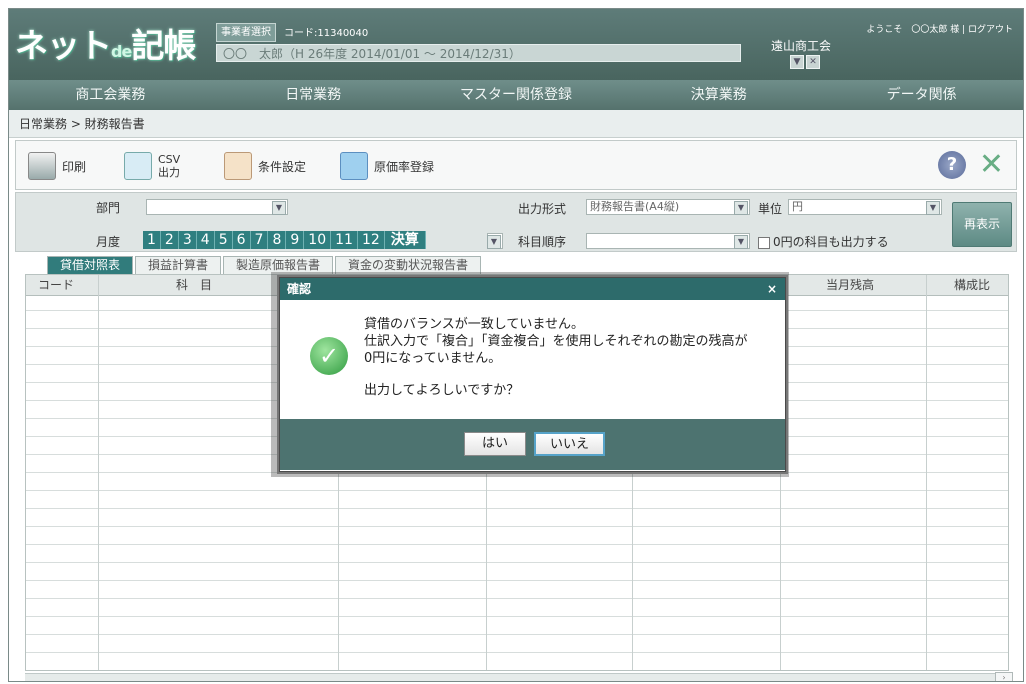 This screenshot has height=684, width=1026. I want to click on app-logo: ネットde記帳, so click(105, 43).